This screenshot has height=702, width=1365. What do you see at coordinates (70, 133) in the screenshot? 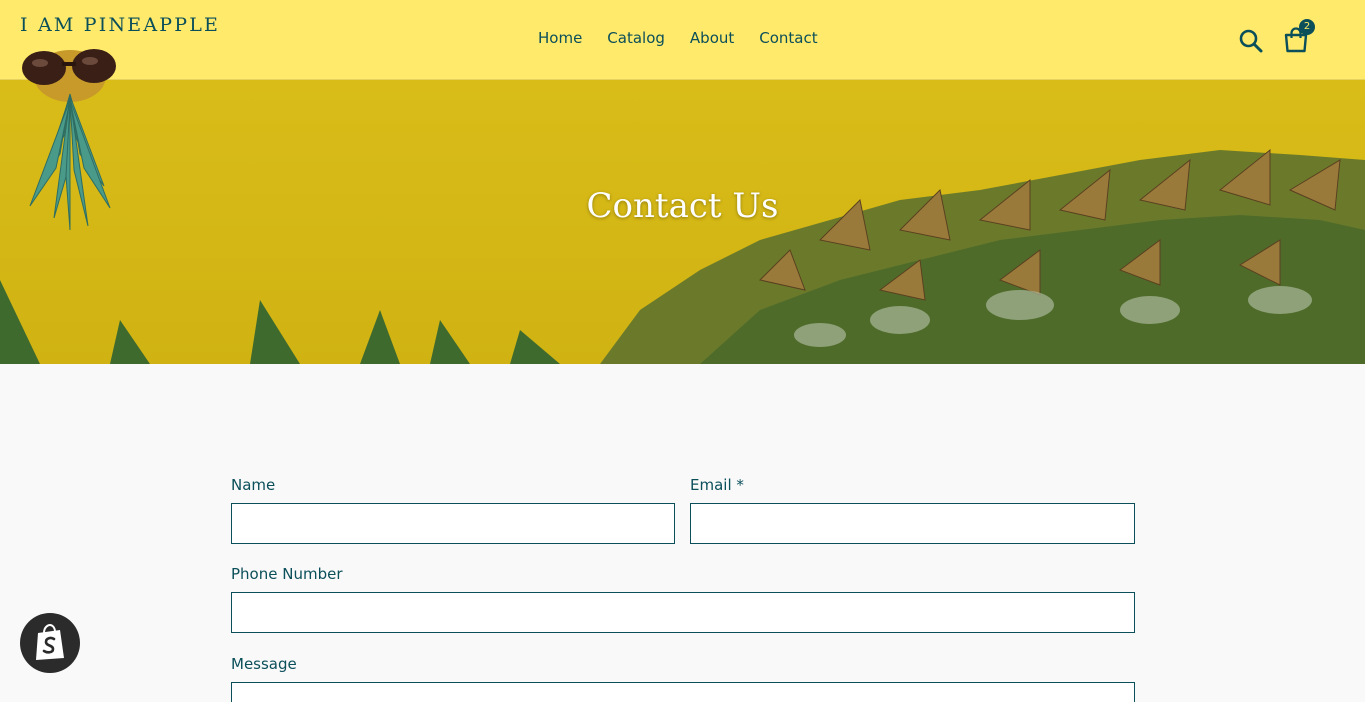
I see `pineapple-logo-icon` at bounding box center [70, 133].